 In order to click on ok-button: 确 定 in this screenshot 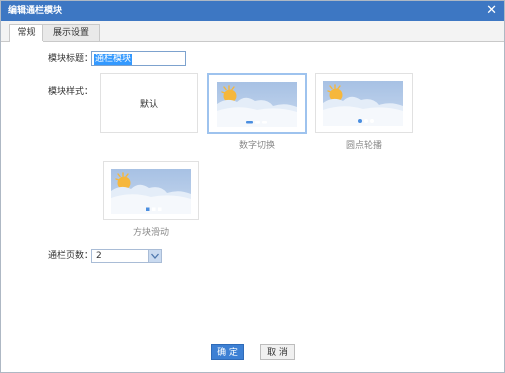, I will do `click(227, 352)`.